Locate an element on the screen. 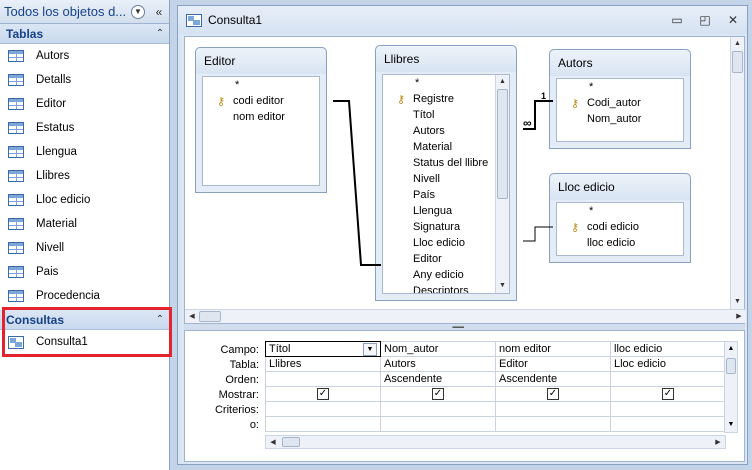  grid-vscroll: ▲ ▼ is located at coordinates (731, 387).